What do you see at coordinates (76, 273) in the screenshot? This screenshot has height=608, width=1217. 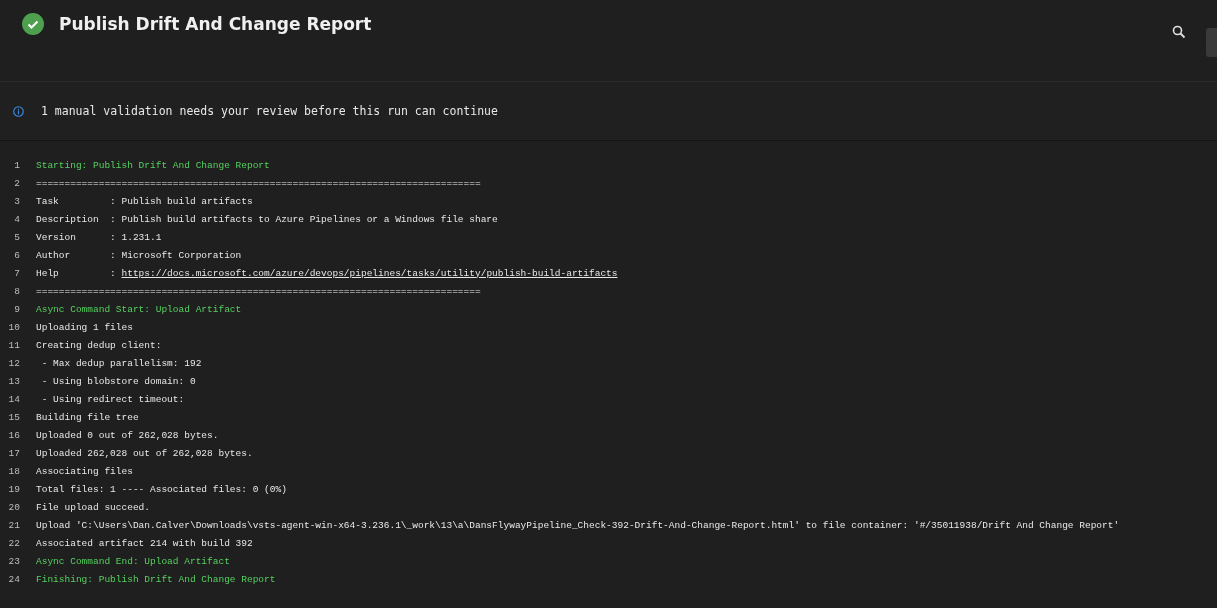 I see `log-text: Help :` at bounding box center [76, 273].